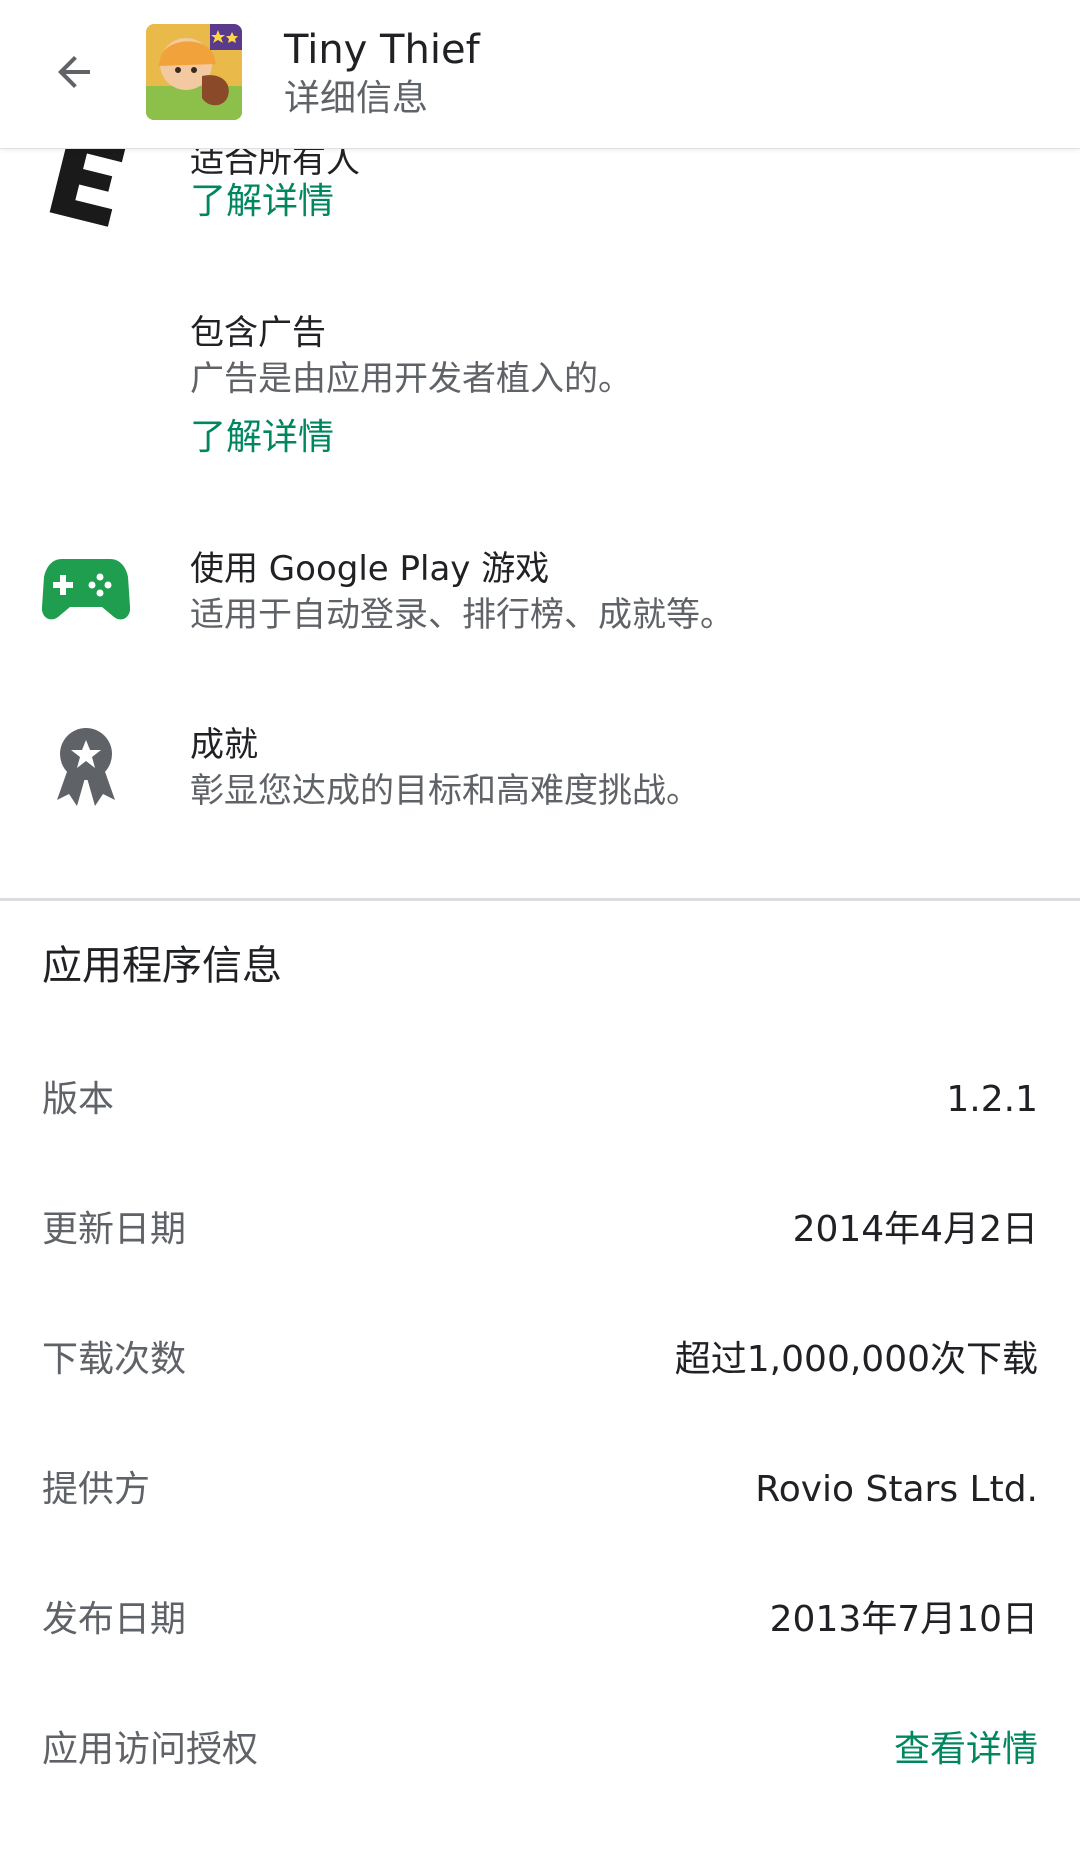 The image size is (1080, 1857). Describe the element at coordinates (382, 50) in the screenshot. I see `app-title: Tiny Thief` at that location.